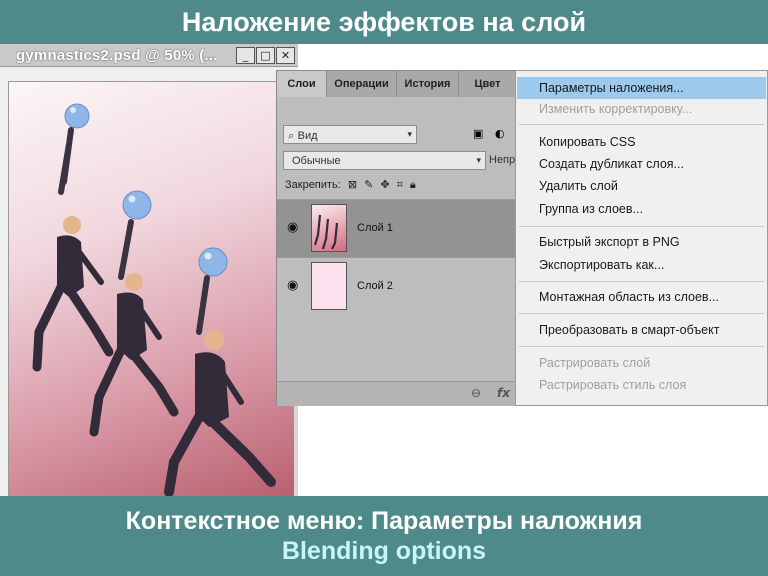 Image resolution: width=768 pixels, height=576 pixels. What do you see at coordinates (285, 55) in the screenshot?
I see `close-button: ✕` at bounding box center [285, 55].